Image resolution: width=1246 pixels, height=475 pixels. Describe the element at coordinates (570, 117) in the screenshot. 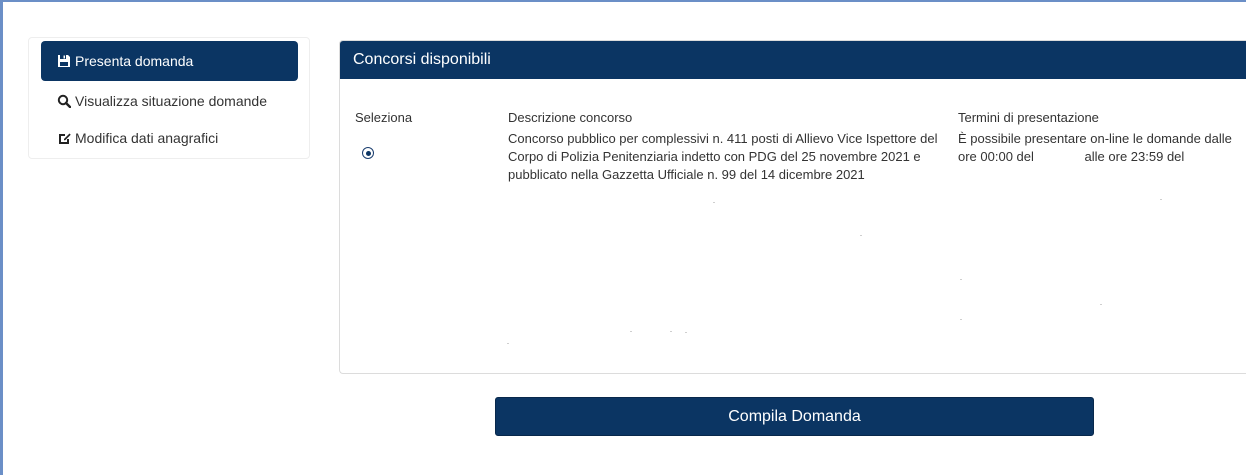

I see `column-header-description: Descrizione concorso` at that location.